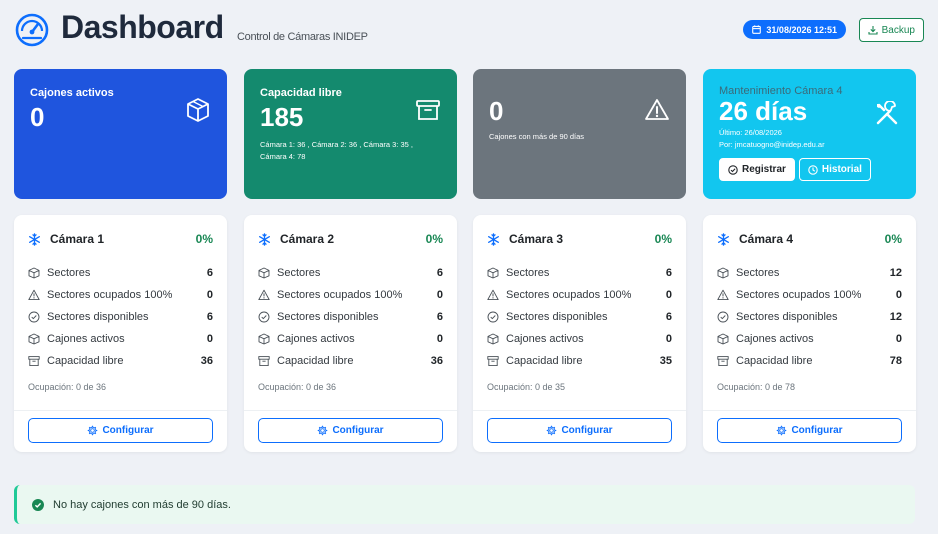 This screenshot has width=938, height=534. I want to click on camera-stat-capacidad: Capacidad libre 35, so click(579, 361).